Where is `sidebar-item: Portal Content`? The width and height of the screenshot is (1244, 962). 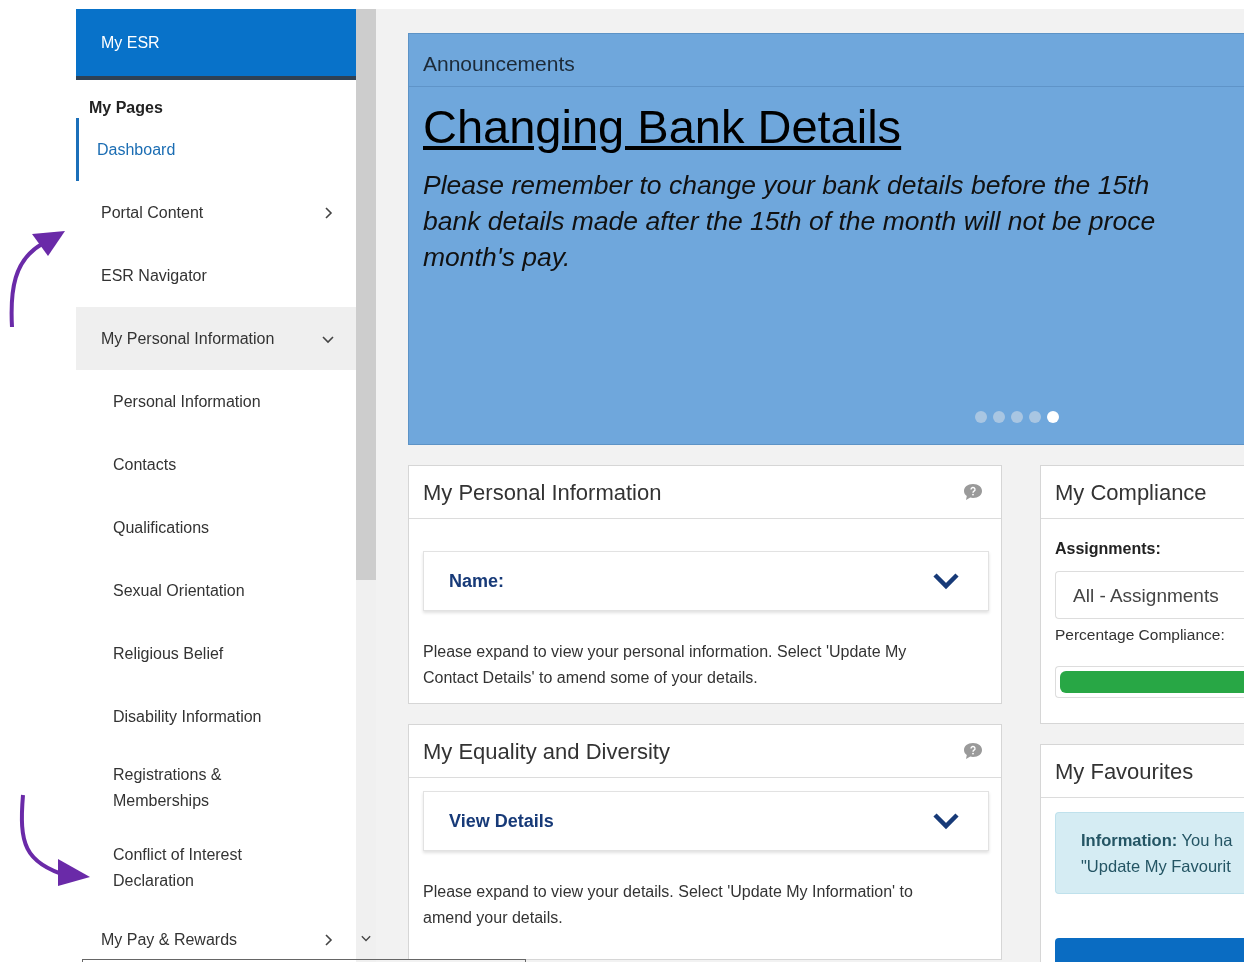 sidebar-item: Portal Content is located at coordinates (216, 212).